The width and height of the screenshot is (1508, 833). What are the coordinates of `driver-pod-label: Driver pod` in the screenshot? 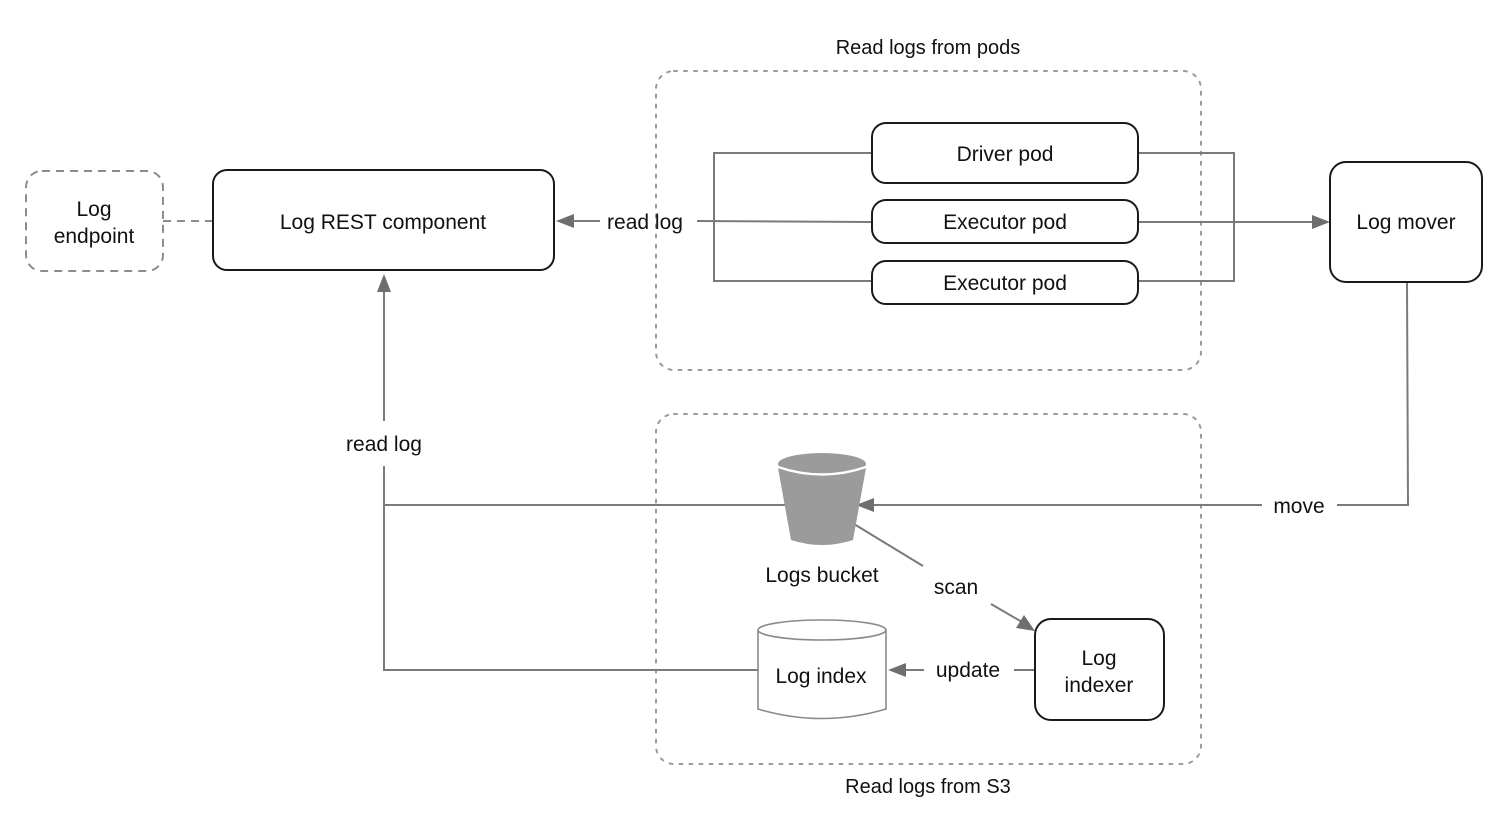 It's located at (1005, 154).